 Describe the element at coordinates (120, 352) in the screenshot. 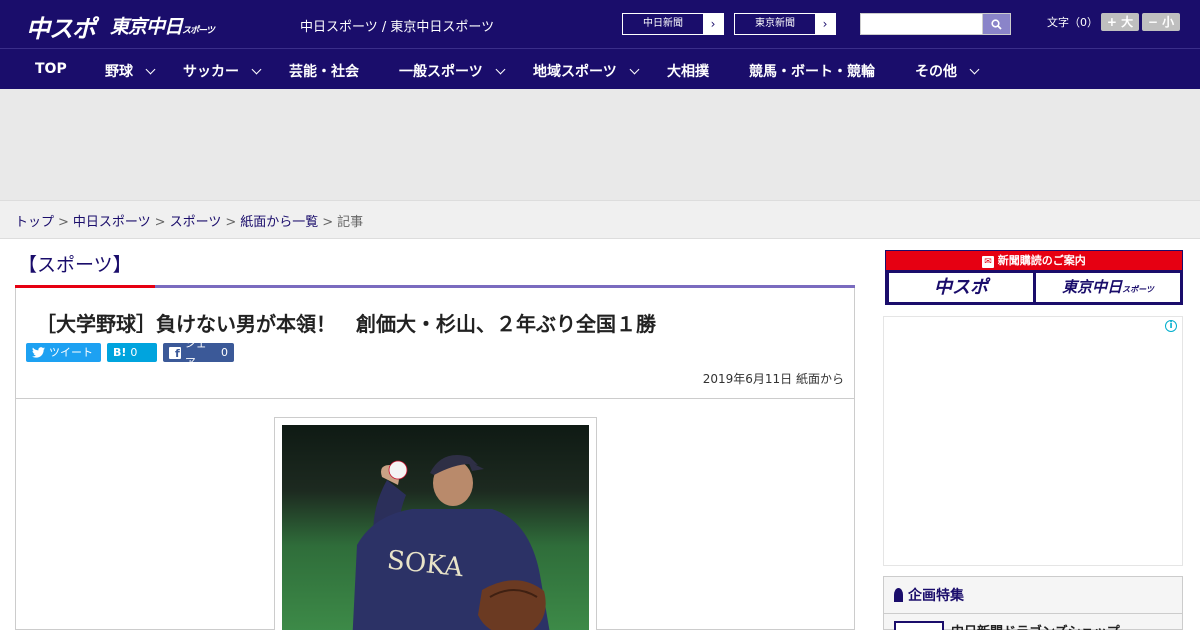

I see `hatena-bookmark-icon: B!` at that location.